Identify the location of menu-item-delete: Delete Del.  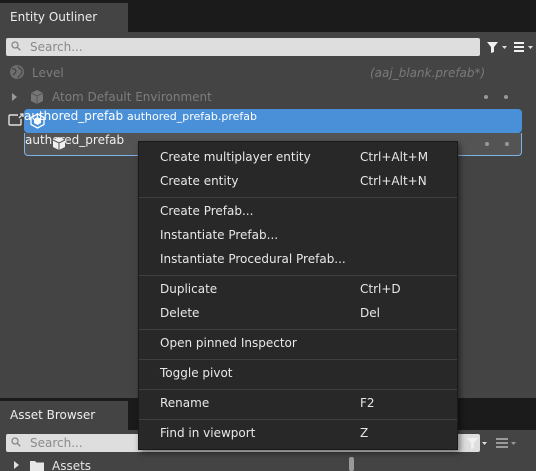
(298, 313).